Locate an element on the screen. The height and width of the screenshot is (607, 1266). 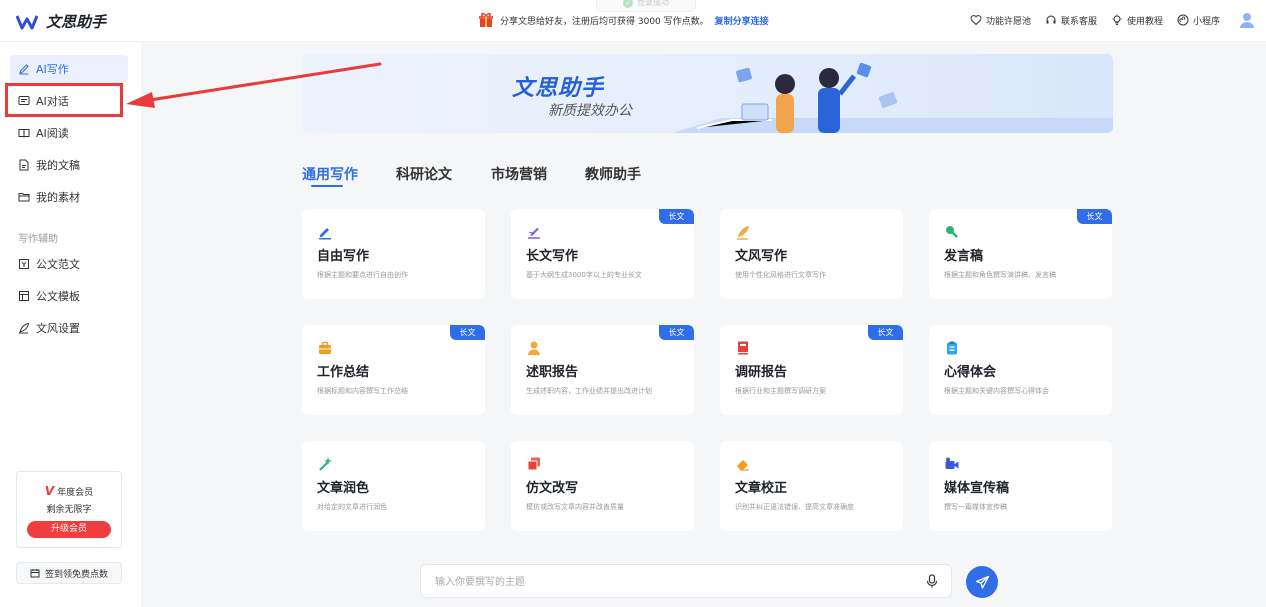
card-research-report: 长文 调研报告 根据行业和主题撰写调研方案 is located at coordinates (811, 370).